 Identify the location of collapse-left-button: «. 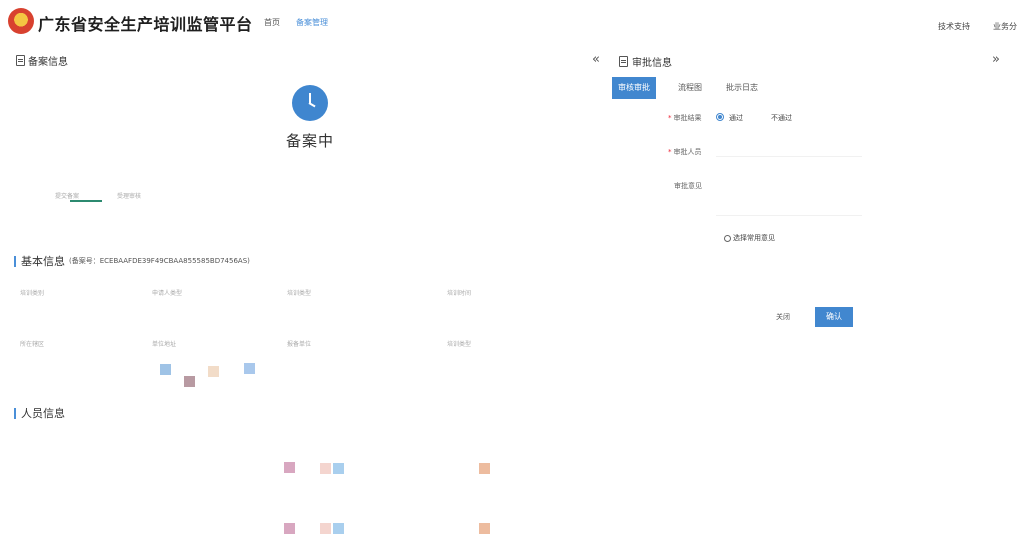
(596, 59).